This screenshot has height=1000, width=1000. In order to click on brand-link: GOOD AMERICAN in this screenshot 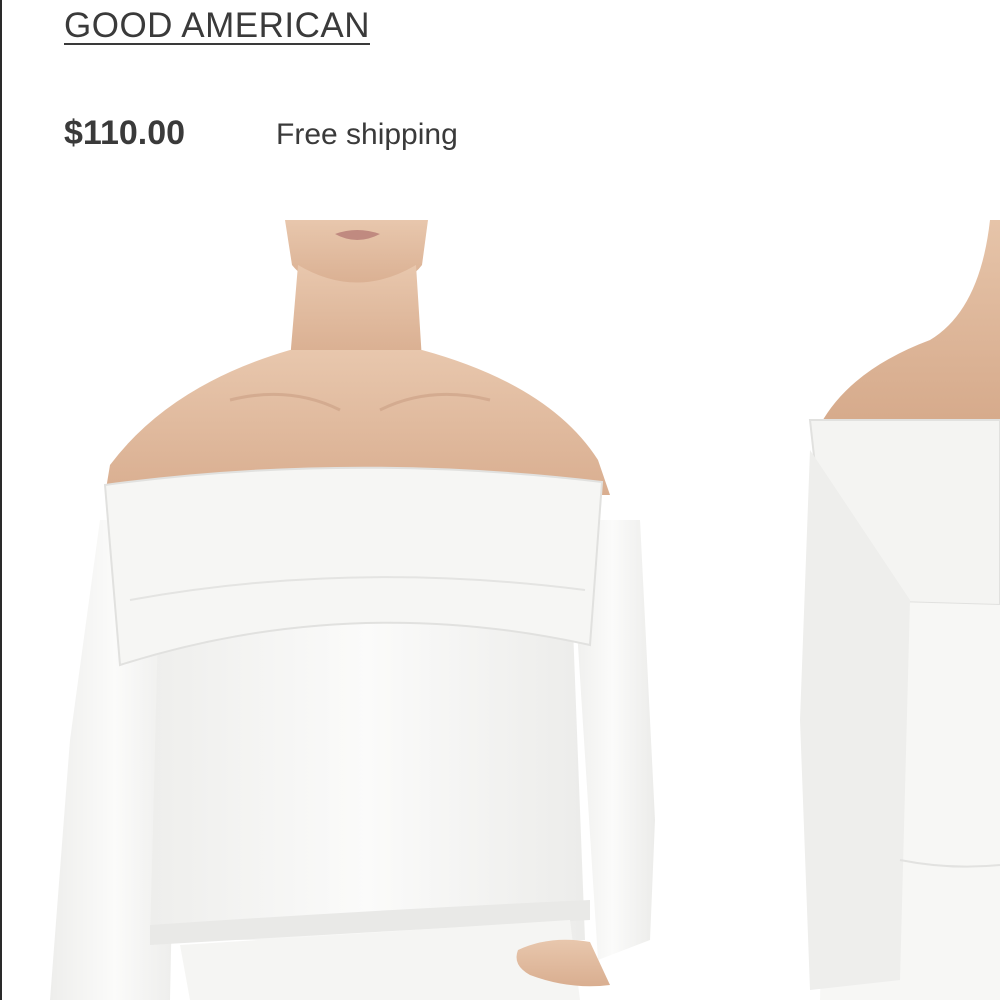, I will do `click(217, 26)`.